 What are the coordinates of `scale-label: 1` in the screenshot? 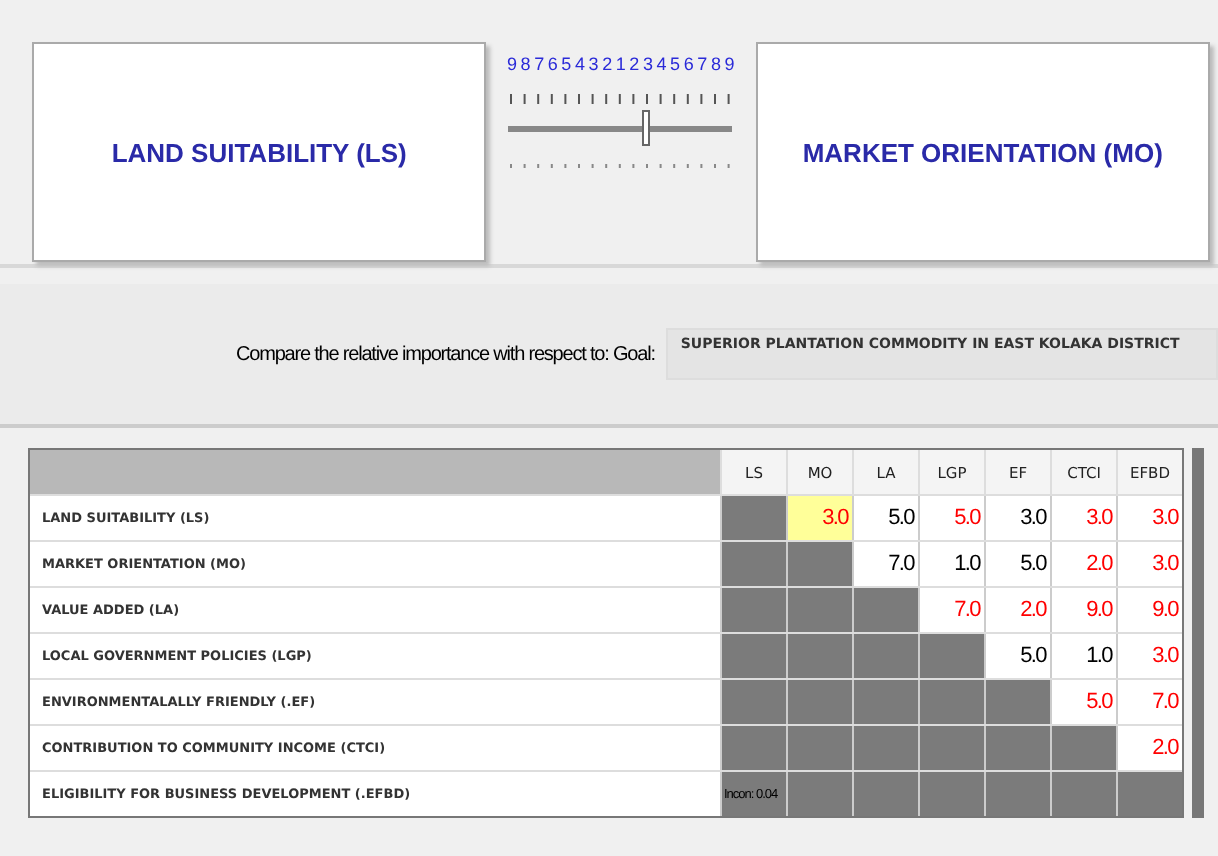 It's located at (620, 64).